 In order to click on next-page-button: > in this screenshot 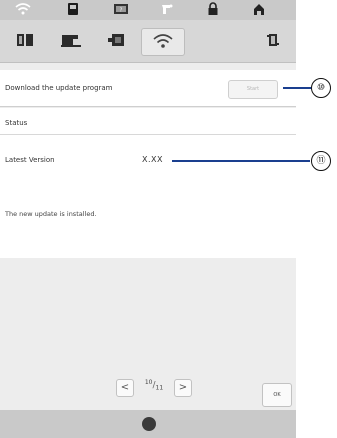, I will do `click(183, 388)`.